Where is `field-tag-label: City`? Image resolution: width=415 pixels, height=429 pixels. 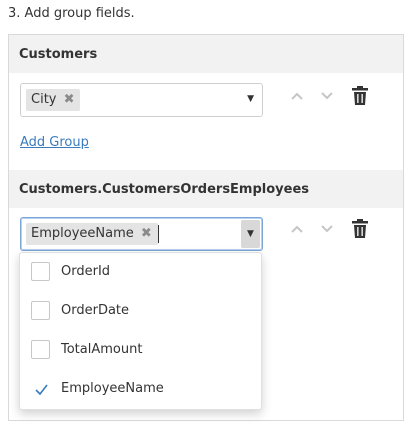
field-tag-label: City is located at coordinates (44, 99).